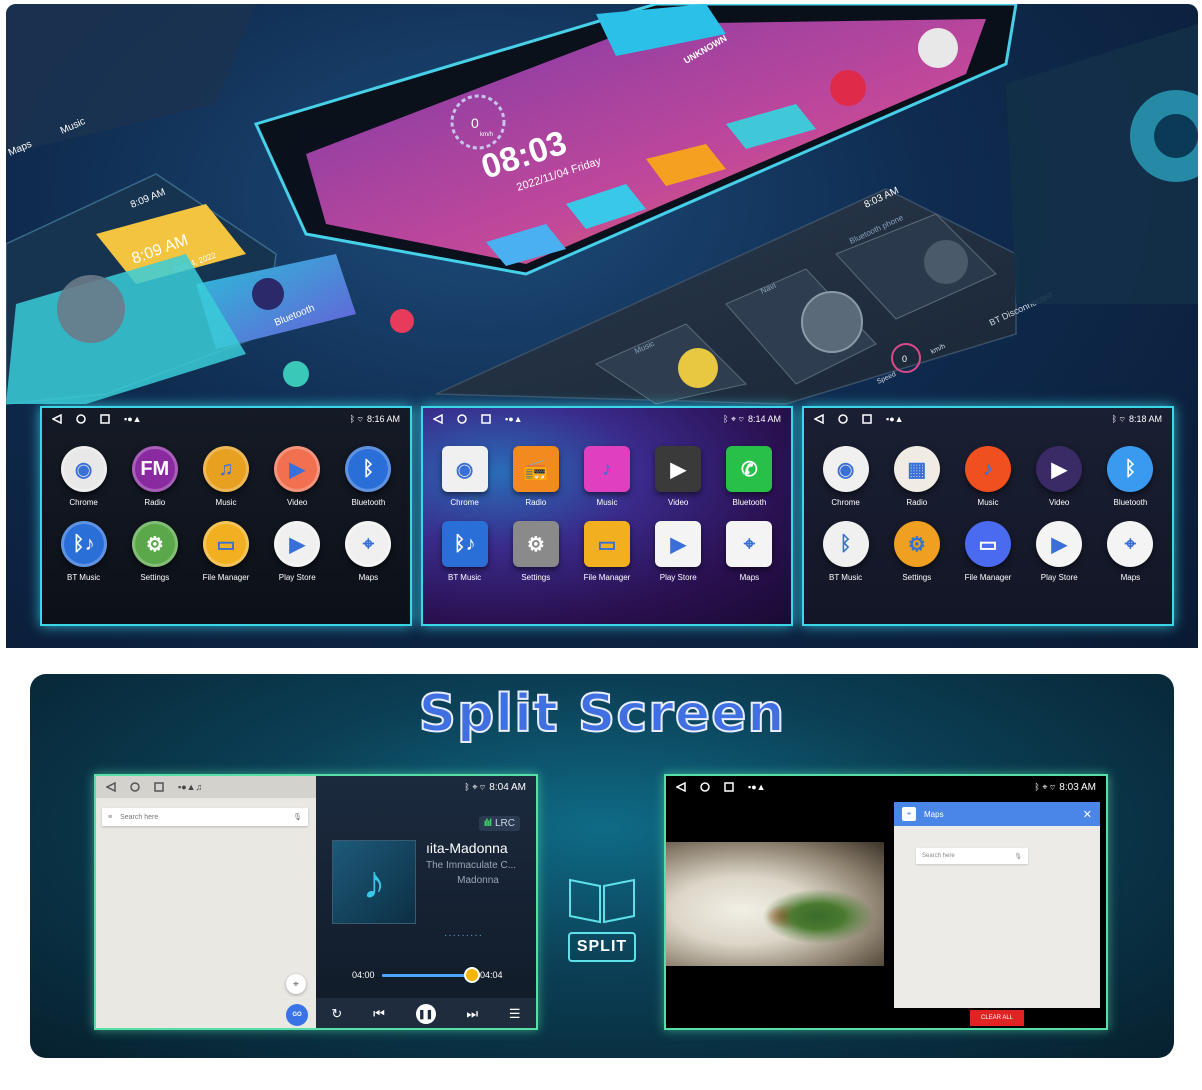  Describe the element at coordinates (749, 544) in the screenshot. I see `maps-icon: ⌖` at that location.